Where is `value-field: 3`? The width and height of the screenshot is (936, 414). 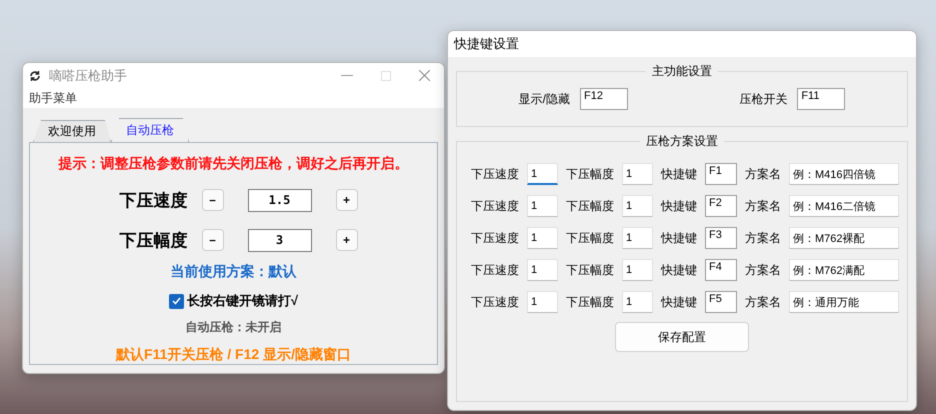
value-field: 3 is located at coordinates (280, 240).